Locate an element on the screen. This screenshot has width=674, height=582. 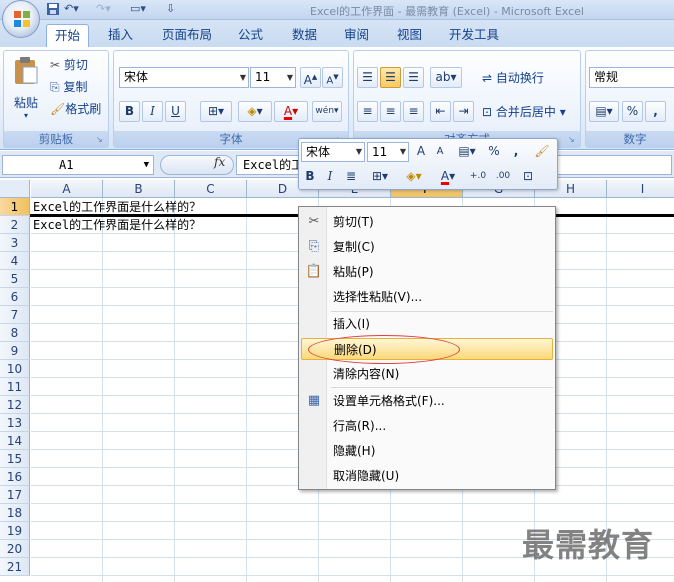
mini-font-combo: 宋体 ▼ is located at coordinates (333, 152).